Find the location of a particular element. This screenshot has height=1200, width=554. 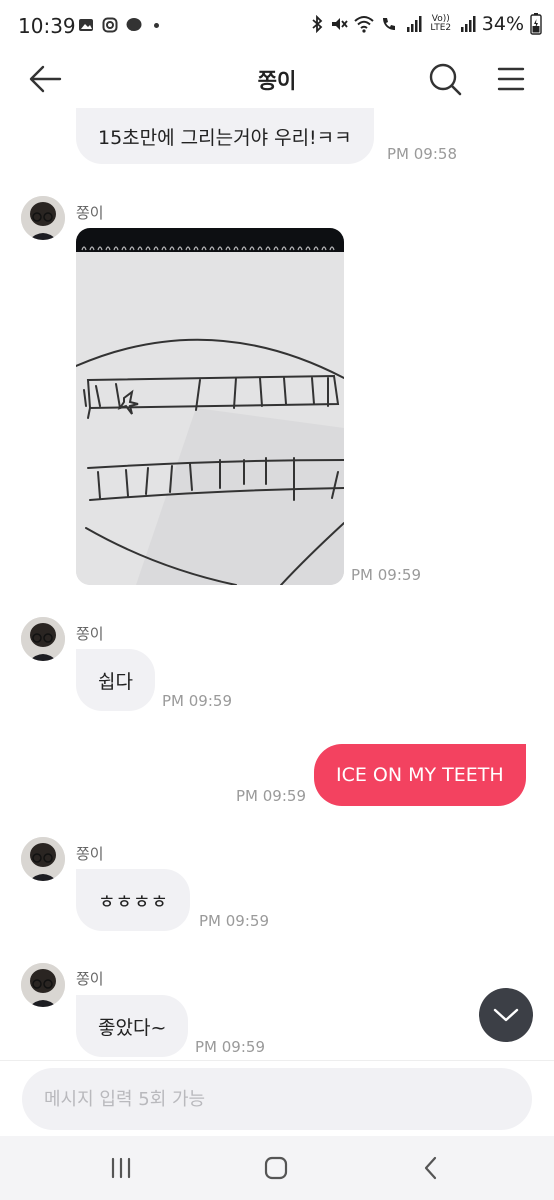

nav-back-icon is located at coordinates (431, 1168).